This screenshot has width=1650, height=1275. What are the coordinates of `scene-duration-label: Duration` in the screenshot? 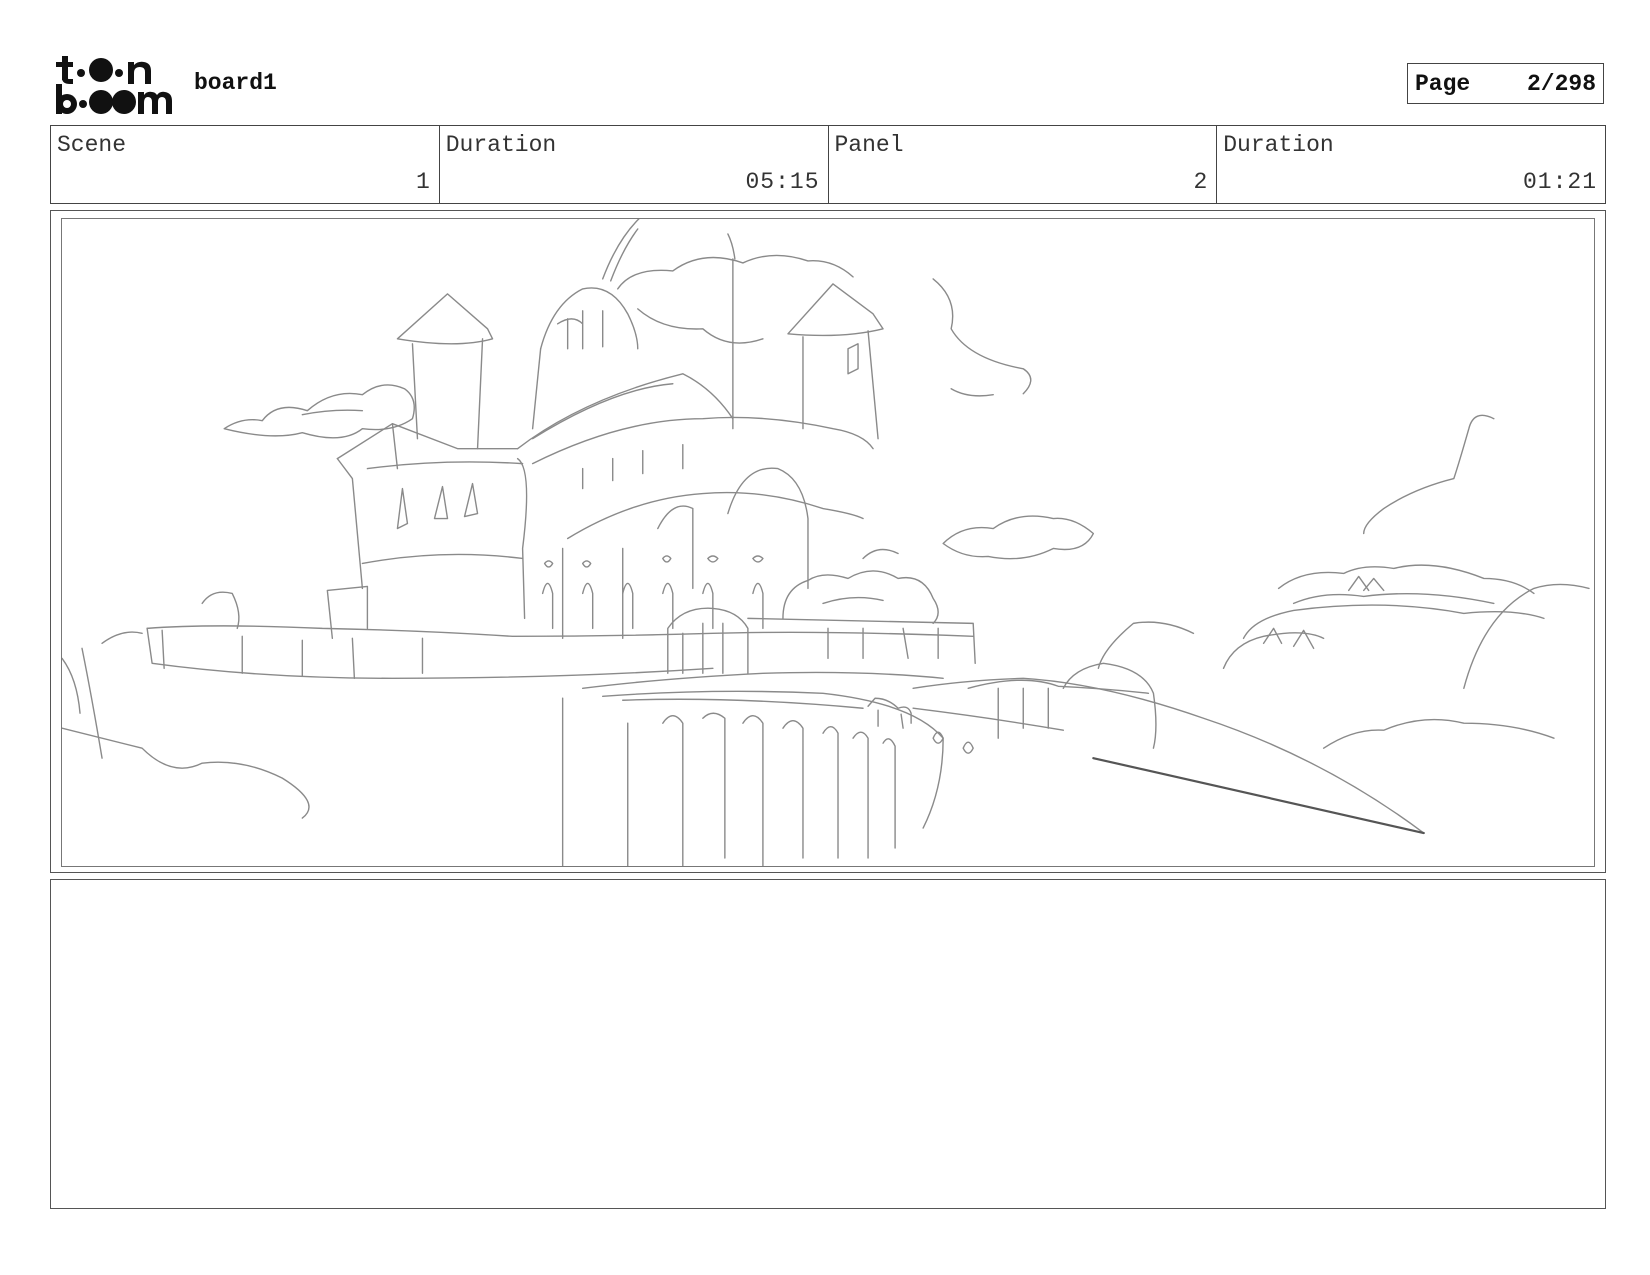 It's located at (501, 145).